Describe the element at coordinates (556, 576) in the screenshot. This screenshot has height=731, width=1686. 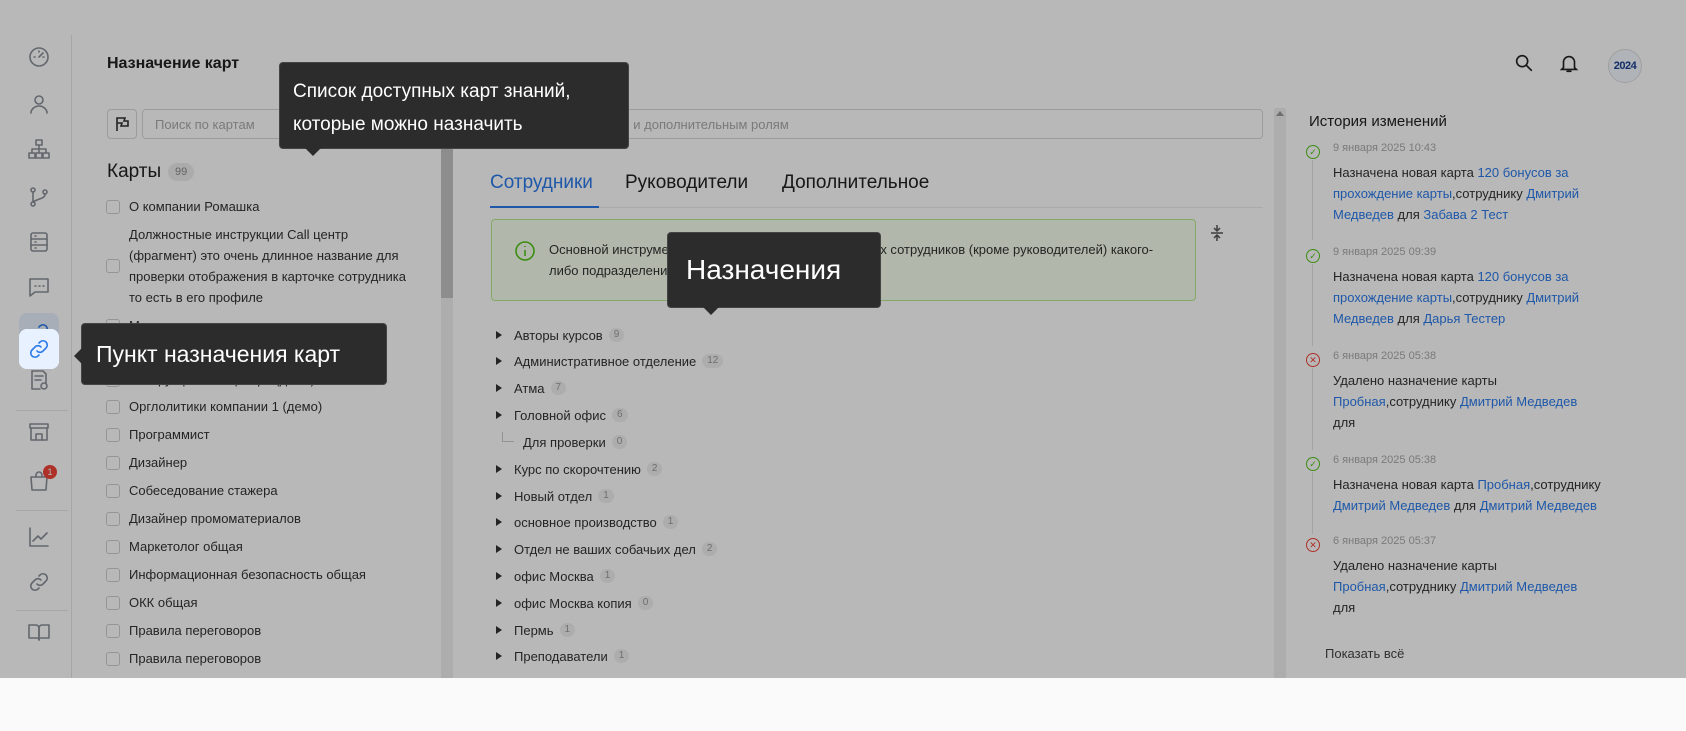
I see `tree-node: офис Москва 1` at that location.